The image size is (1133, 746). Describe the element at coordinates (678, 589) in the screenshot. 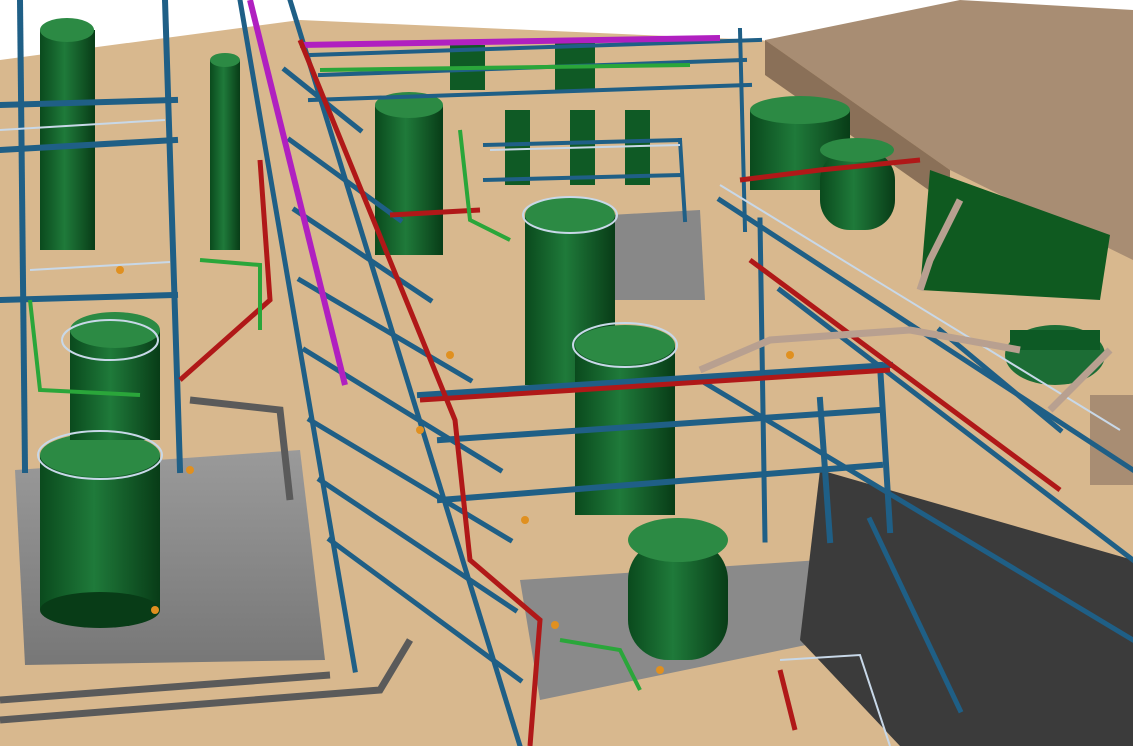

I see `vessel-center-front` at that location.